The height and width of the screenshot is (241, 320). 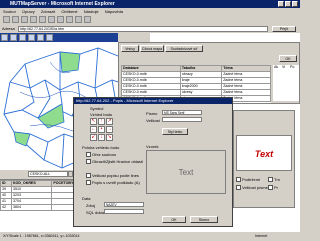 I want to click on table-cell: 3804, so click(x=31, y=207).